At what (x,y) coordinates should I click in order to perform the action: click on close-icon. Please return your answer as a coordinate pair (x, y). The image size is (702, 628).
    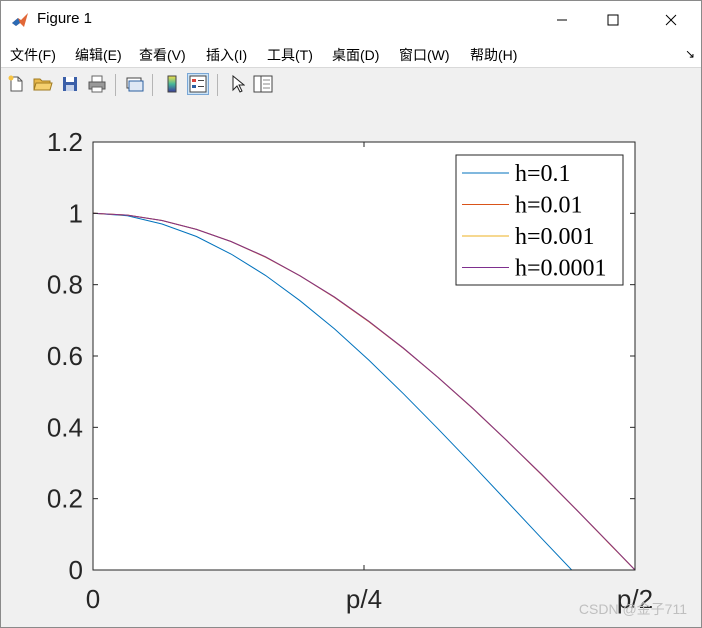
    Looking at the image, I should click on (671, 20).